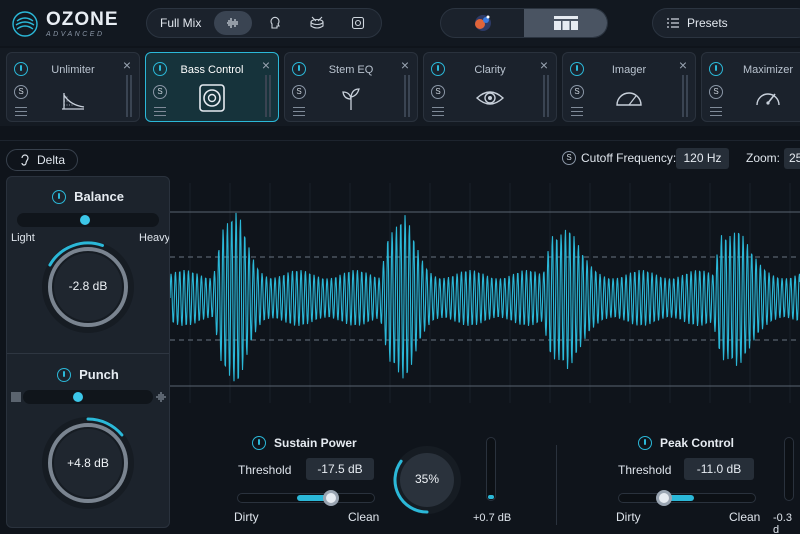 Image resolution: width=800 pixels, height=534 pixels. I want to click on presets-button: Presets, so click(726, 23).